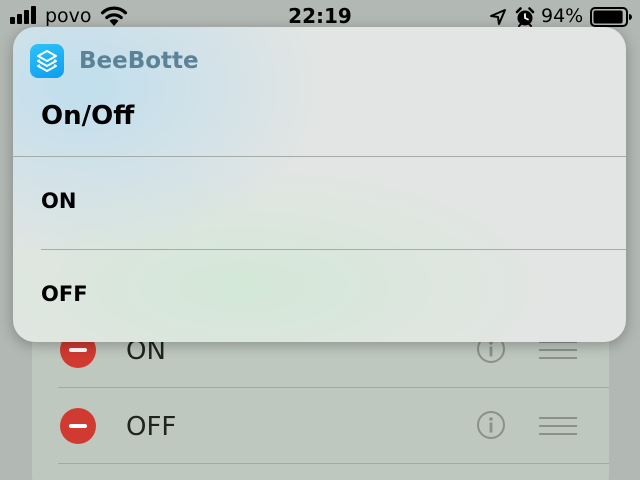  I want to click on list-divider, so click(333, 463).